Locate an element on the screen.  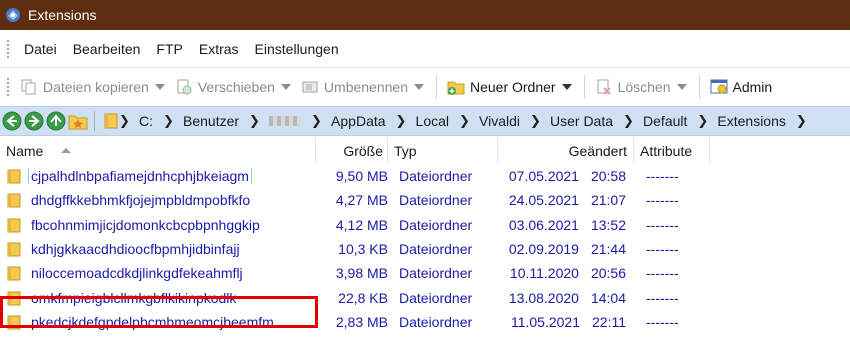
new-folder-button: Neuer Ordner is located at coordinates (501, 87).